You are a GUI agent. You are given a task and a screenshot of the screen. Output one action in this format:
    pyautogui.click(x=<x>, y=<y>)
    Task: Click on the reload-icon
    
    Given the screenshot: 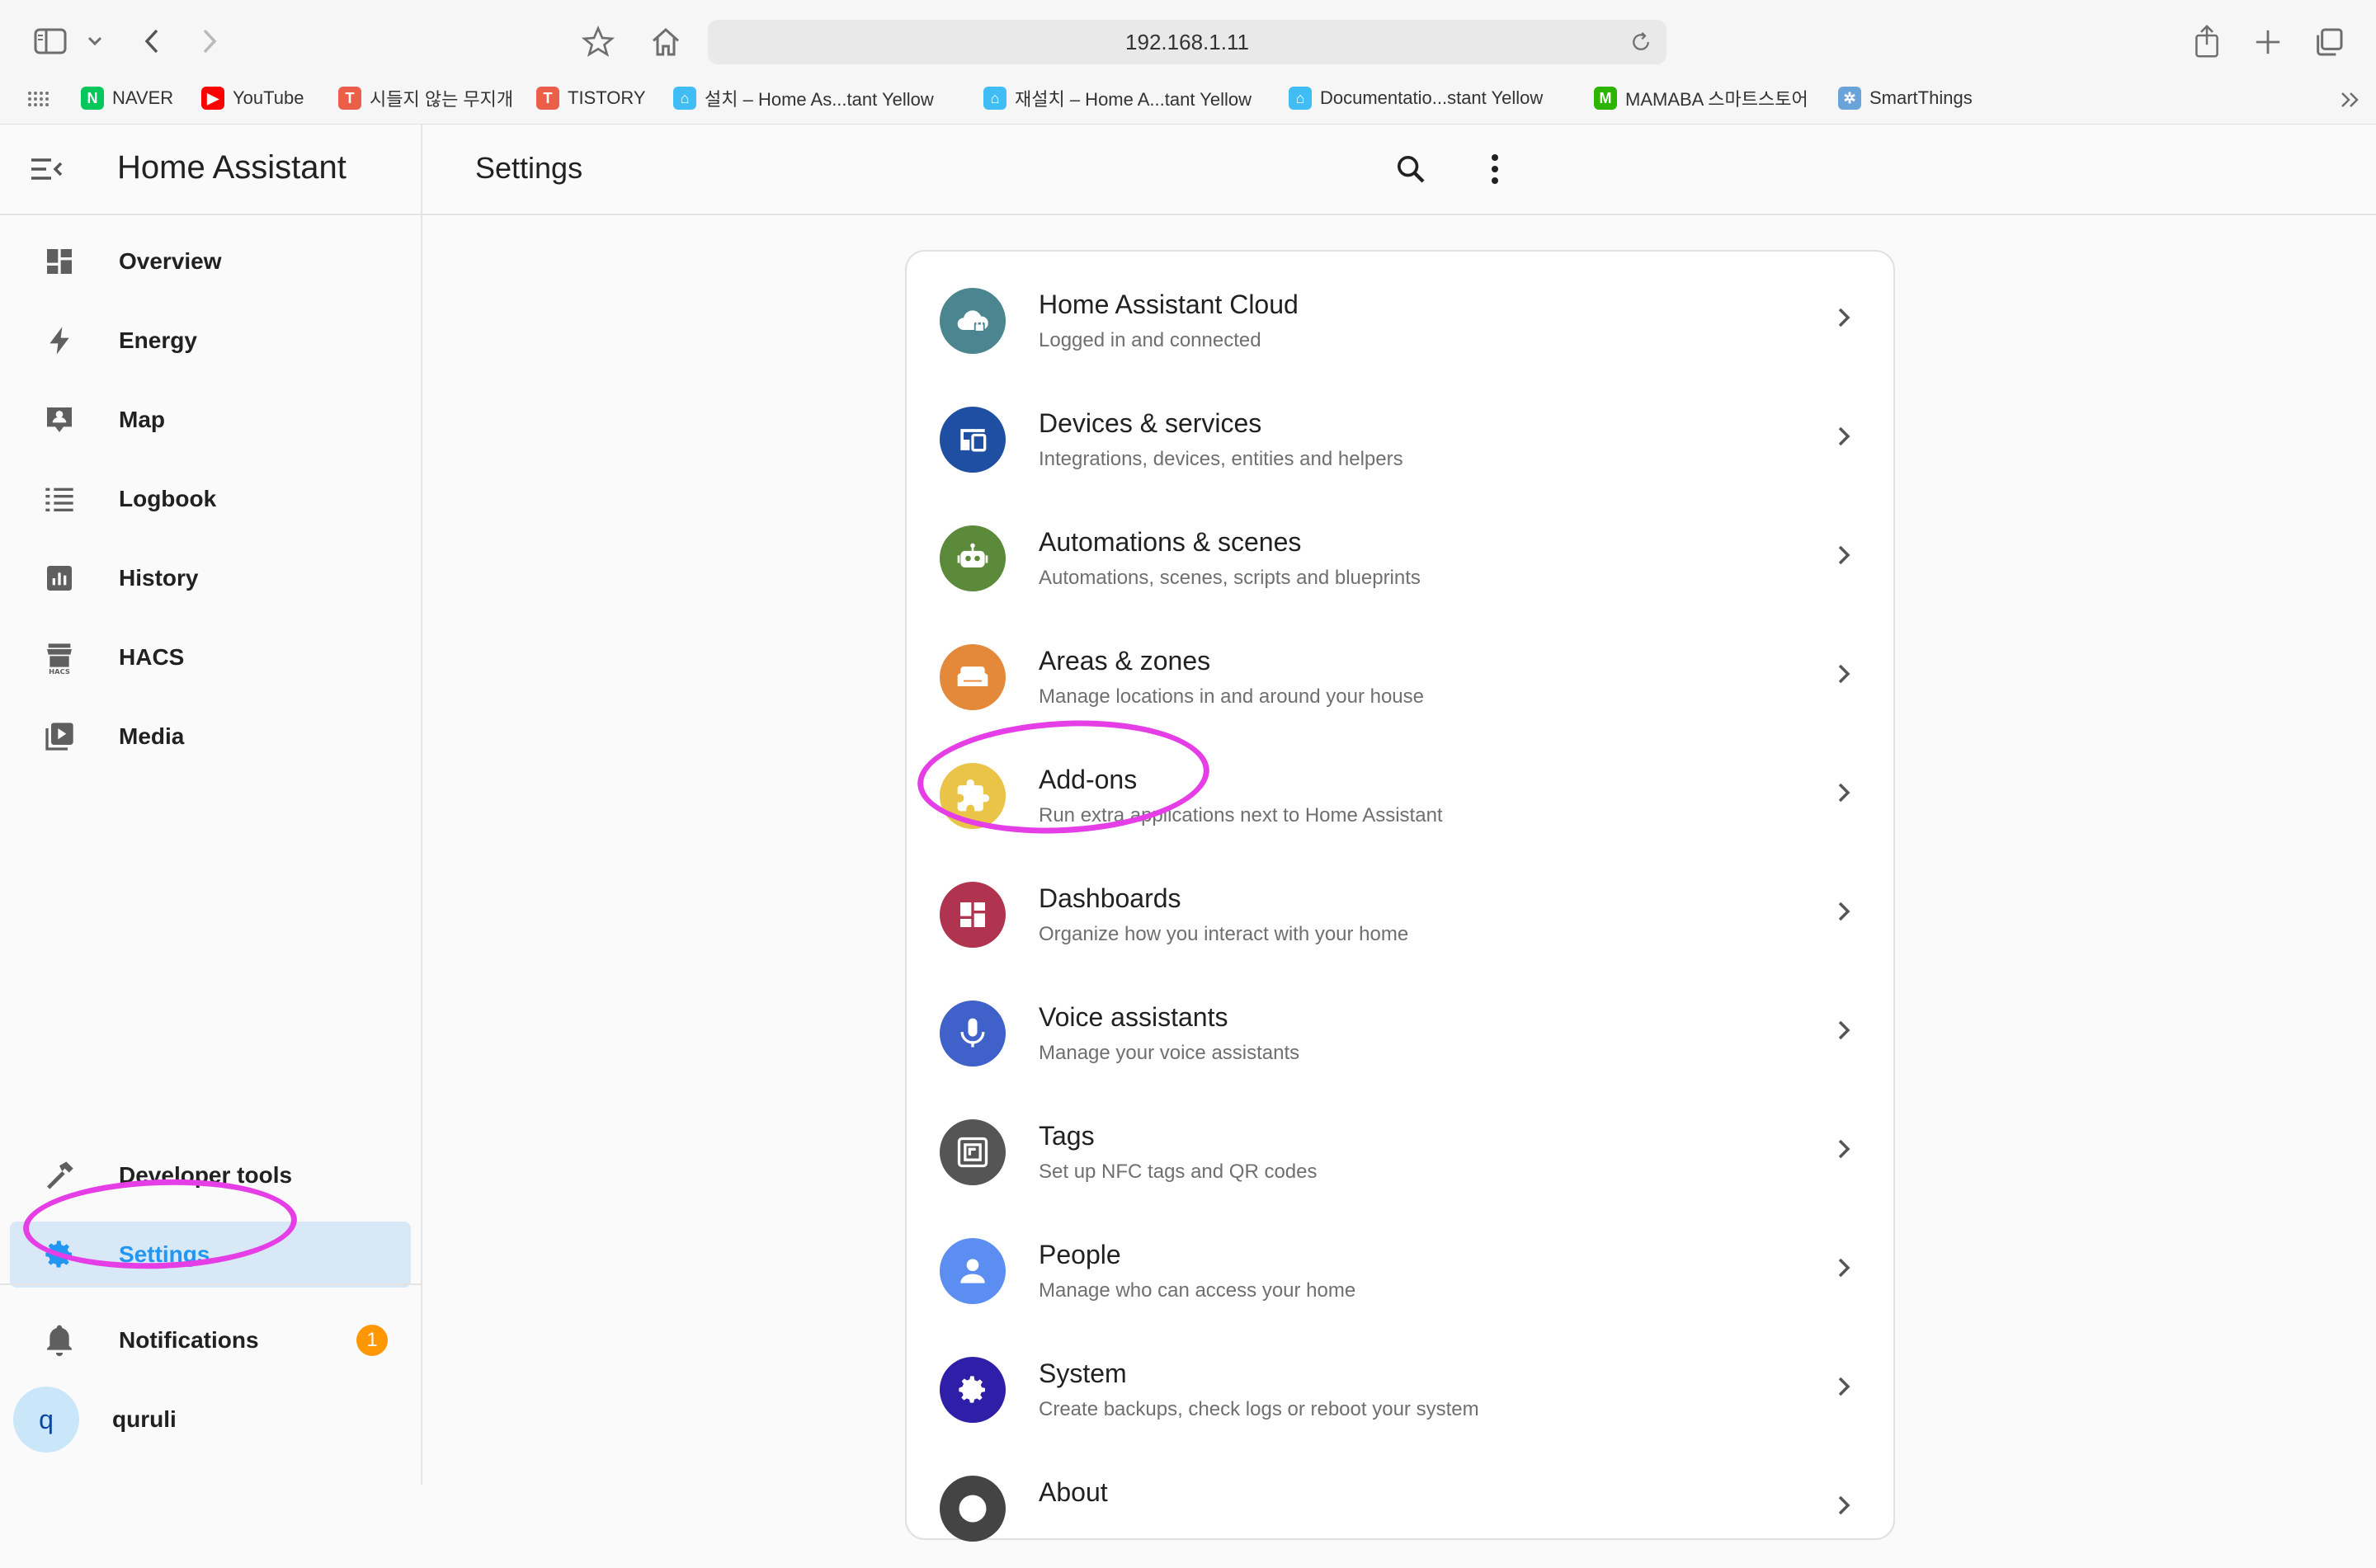 What is the action you would take?
    pyautogui.click(x=1641, y=45)
    